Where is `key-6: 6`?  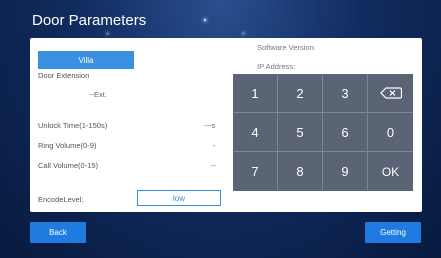 key-6: 6 is located at coordinates (345, 132).